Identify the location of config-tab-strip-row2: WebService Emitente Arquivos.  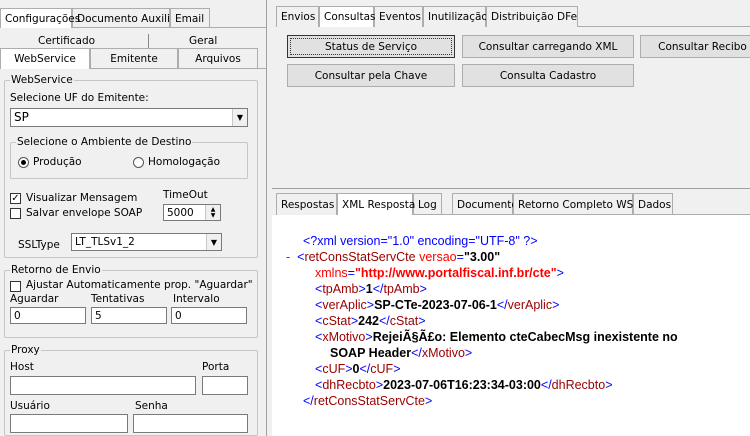
(133, 58).